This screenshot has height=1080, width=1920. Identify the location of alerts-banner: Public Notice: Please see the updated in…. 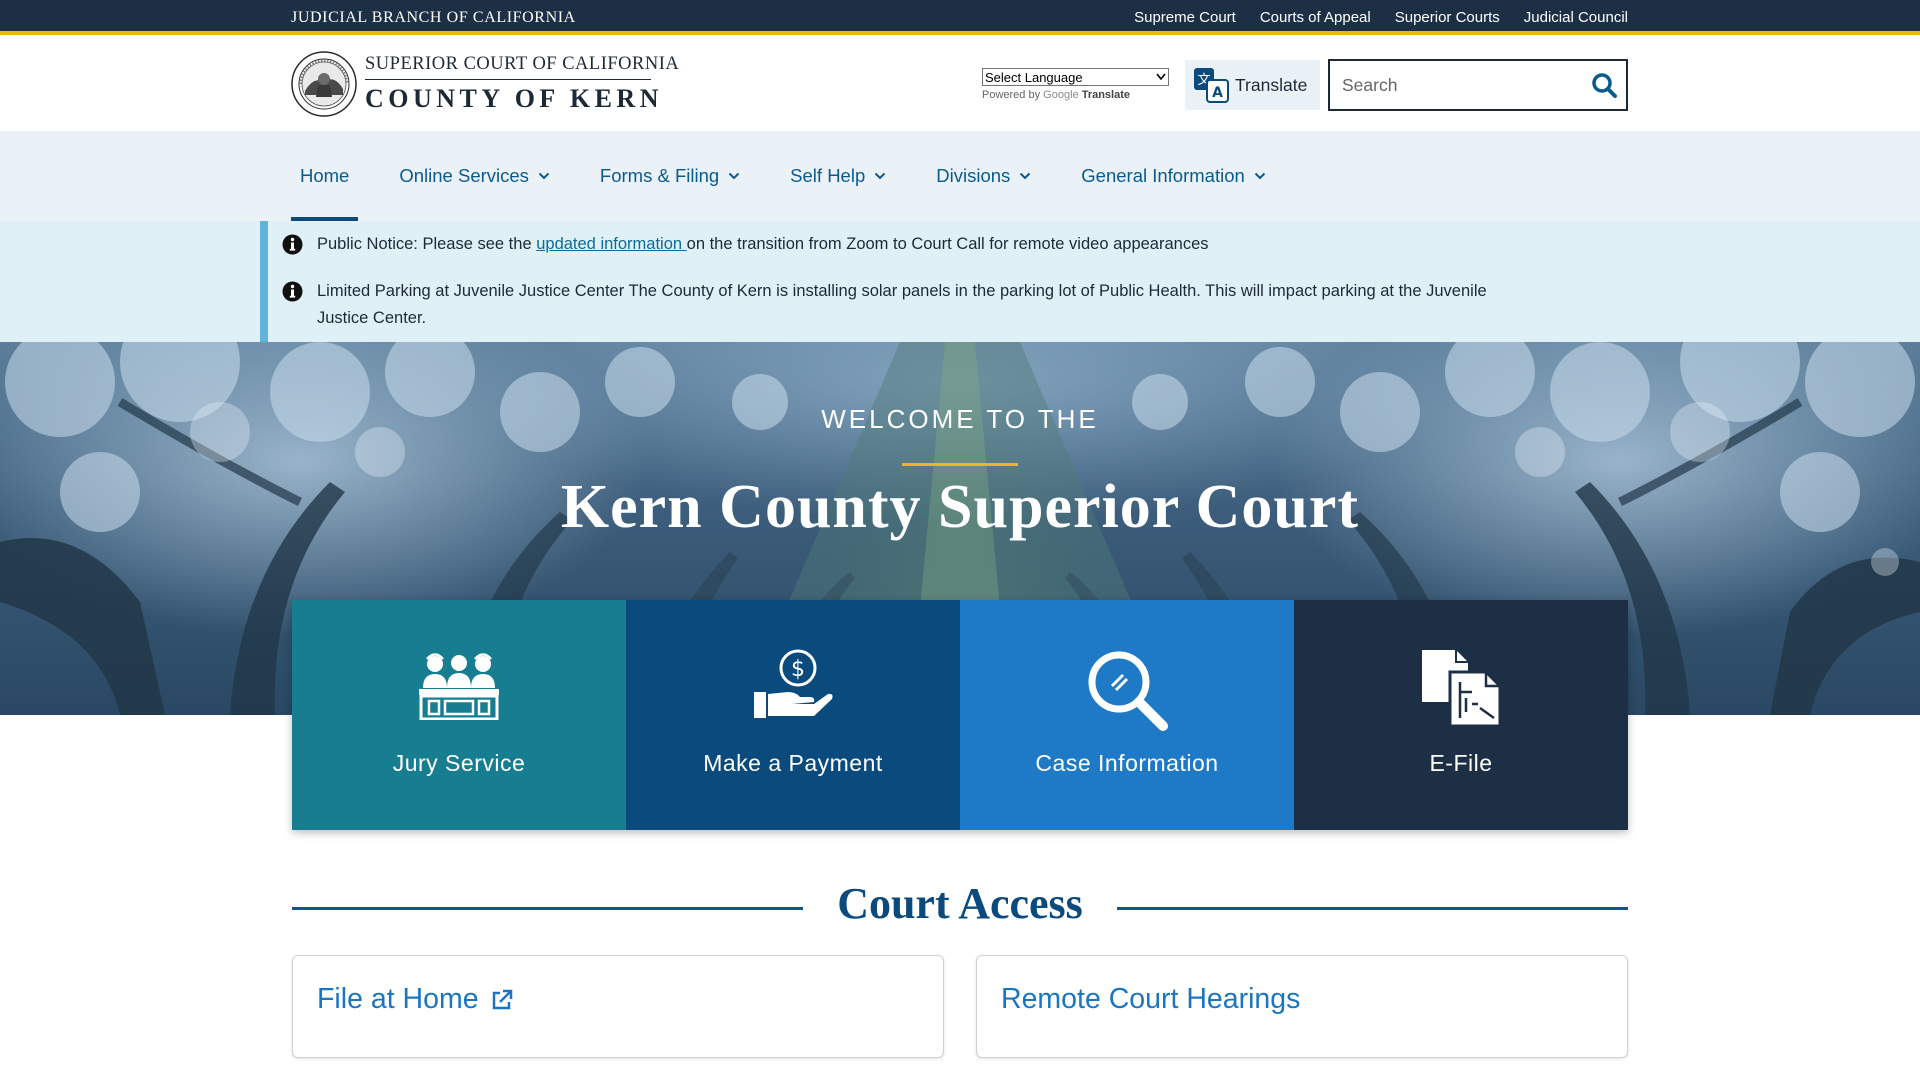
(960, 281).